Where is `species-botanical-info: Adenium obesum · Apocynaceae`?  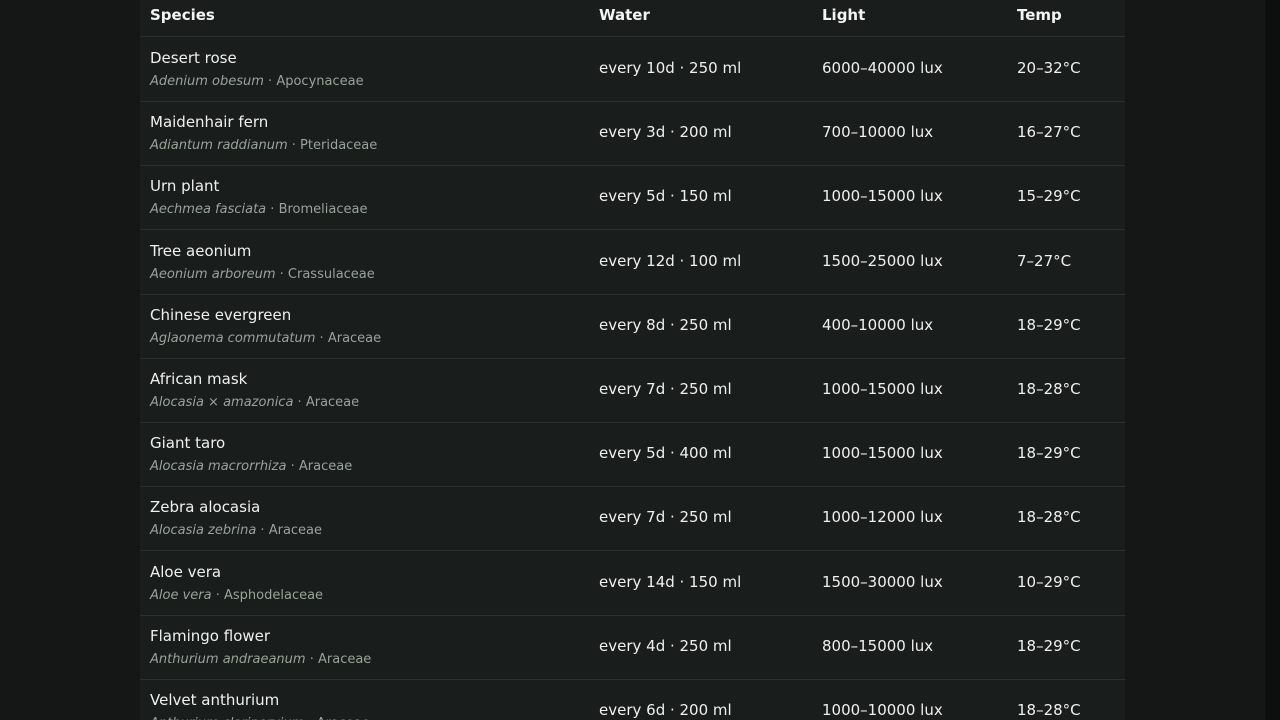
species-botanical-info: Adenium obesum · Apocynaceae is located at coordinates (257, 81).